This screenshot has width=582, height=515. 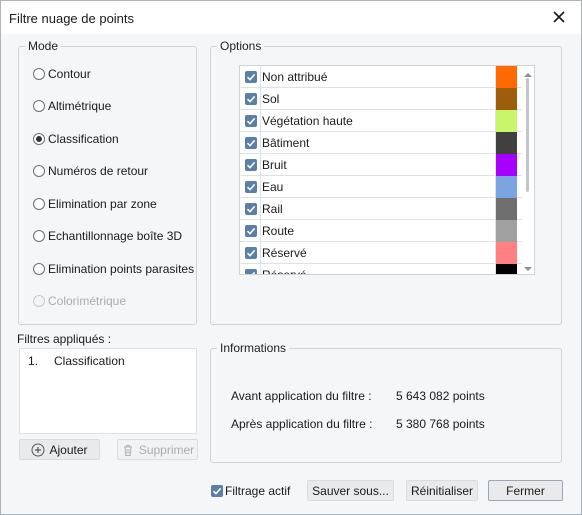 I want to click on options-group-label: Options, so click(x=241, y=46).